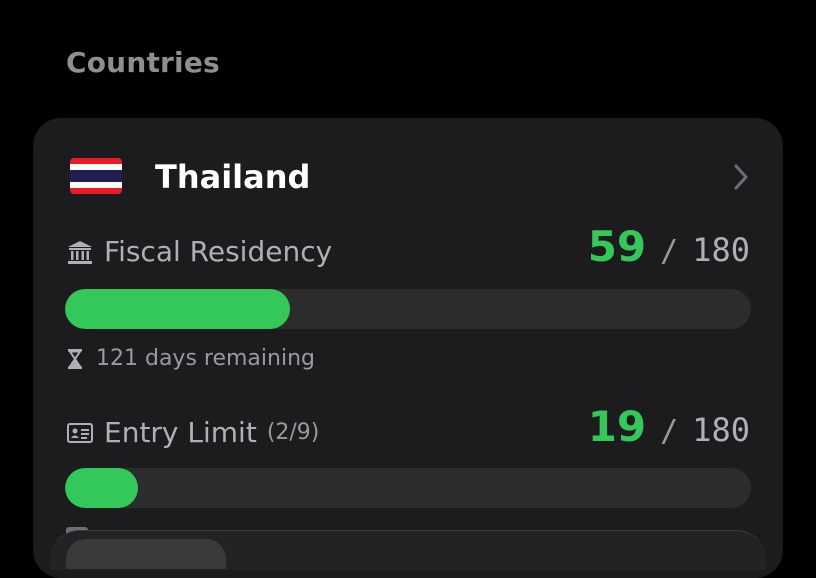  What do you see at coordinates (177, 309) in the screenshot?
I see `fiscal-progress-fill` at bounding box center [177, 309].